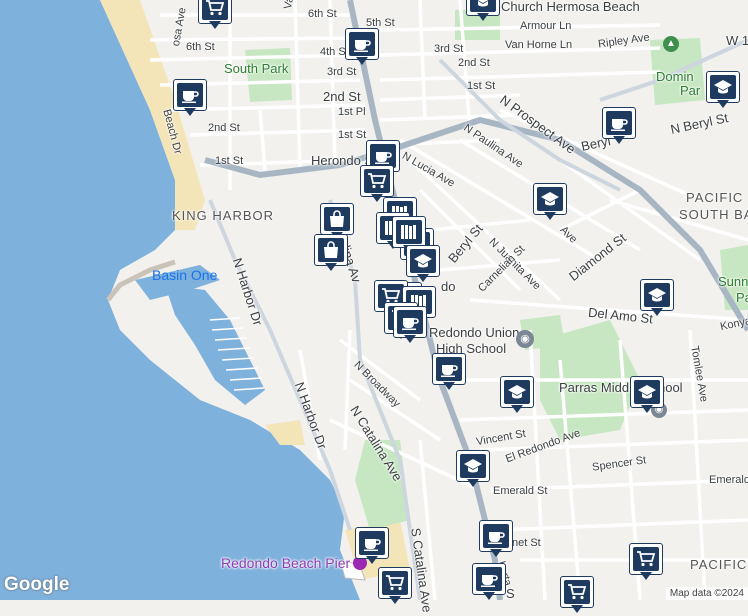  I want to click on park-poi-icon: ▲, so click(671, 44).